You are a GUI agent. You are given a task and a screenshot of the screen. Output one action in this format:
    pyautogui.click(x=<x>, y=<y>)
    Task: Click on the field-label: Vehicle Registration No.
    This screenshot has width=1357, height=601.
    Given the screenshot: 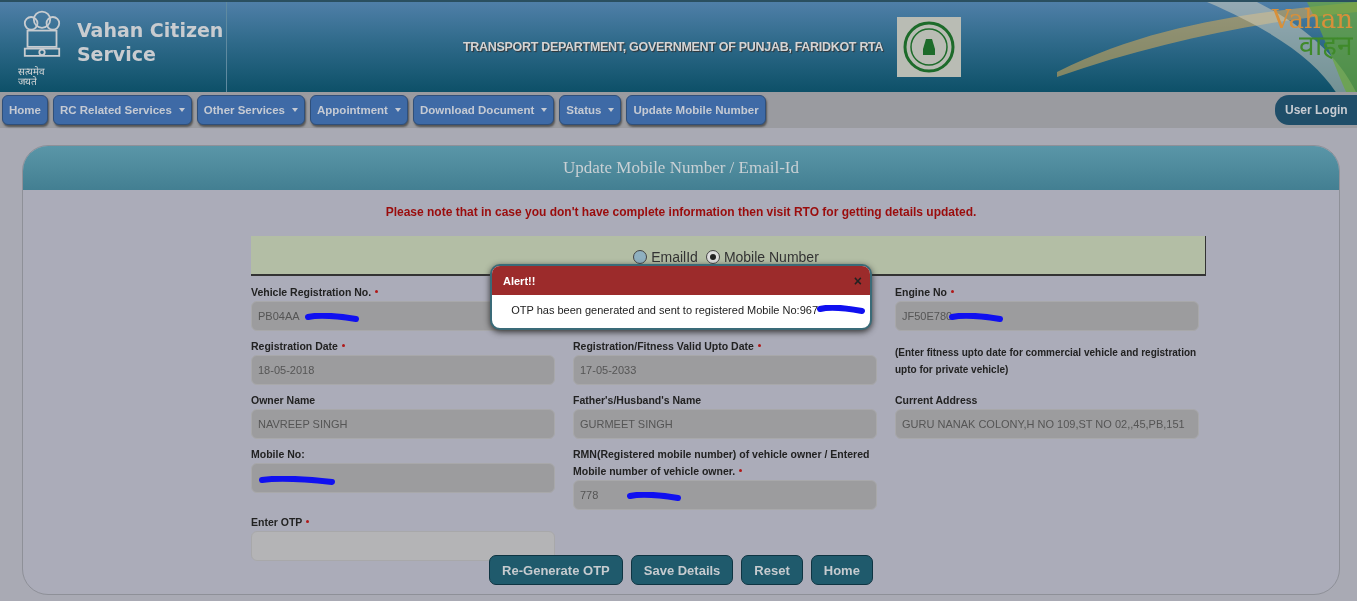 What is the action you would take?
    pyautogui.click(x=403, y=292)
    